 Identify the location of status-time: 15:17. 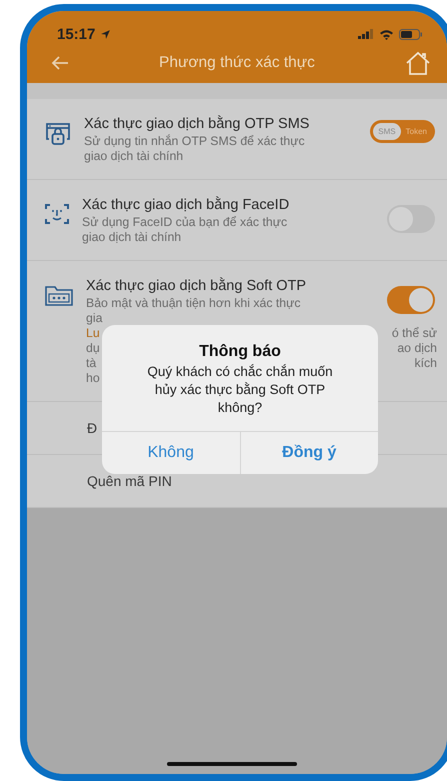
(76, 34).